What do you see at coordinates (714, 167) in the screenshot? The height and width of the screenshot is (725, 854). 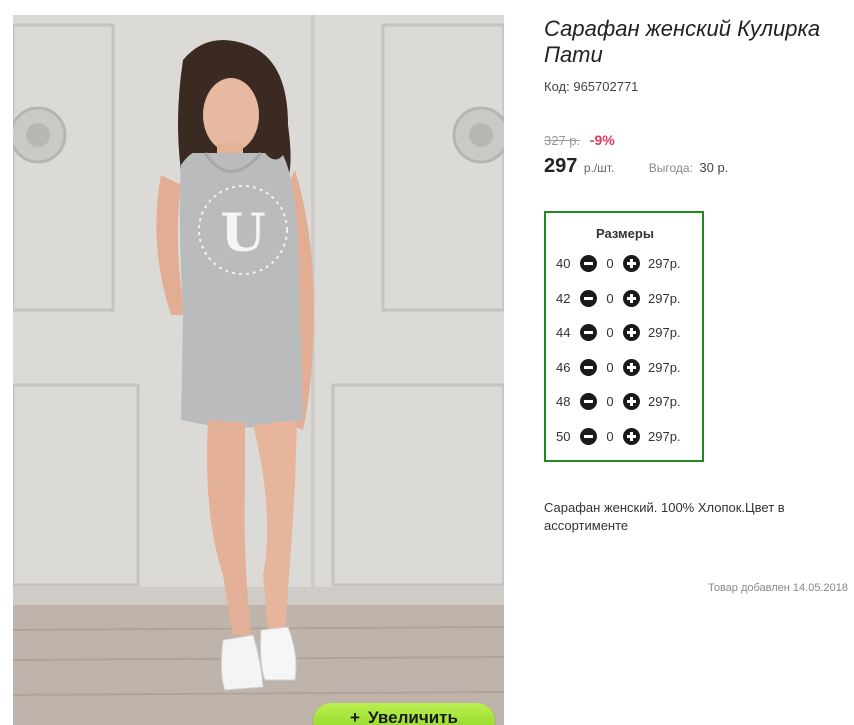 I see `saving-value: 30 р.` at bounding box center [714, 167].